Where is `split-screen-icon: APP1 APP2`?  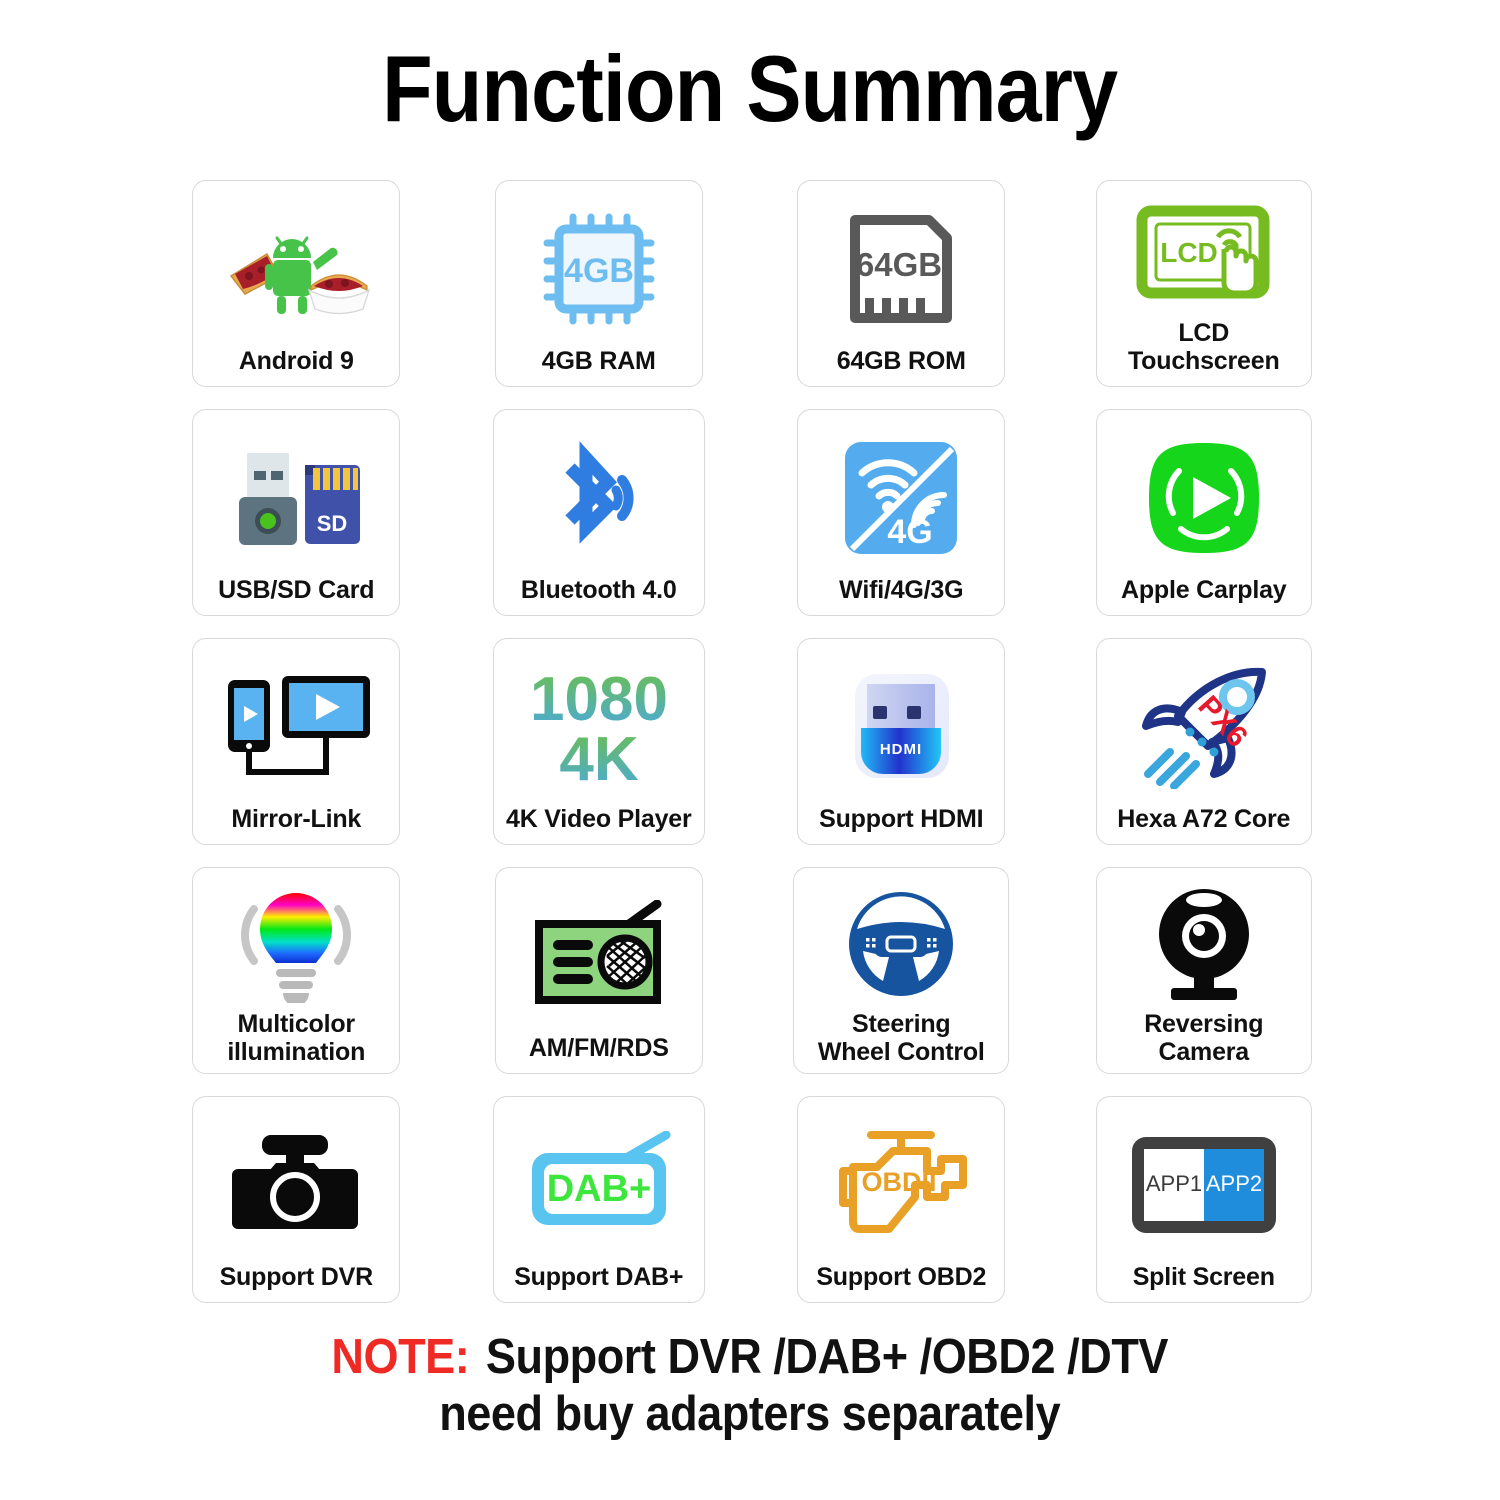
split-screen-icon: APP1 APP2 is located at coordinates (1204, 1184).